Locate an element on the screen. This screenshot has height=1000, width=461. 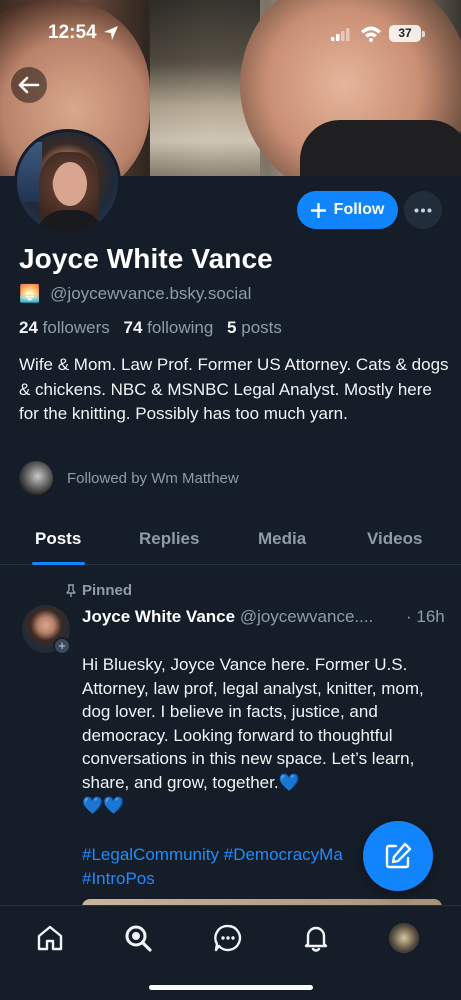
tab-videos: Videos is located at coordinates (394, 539).